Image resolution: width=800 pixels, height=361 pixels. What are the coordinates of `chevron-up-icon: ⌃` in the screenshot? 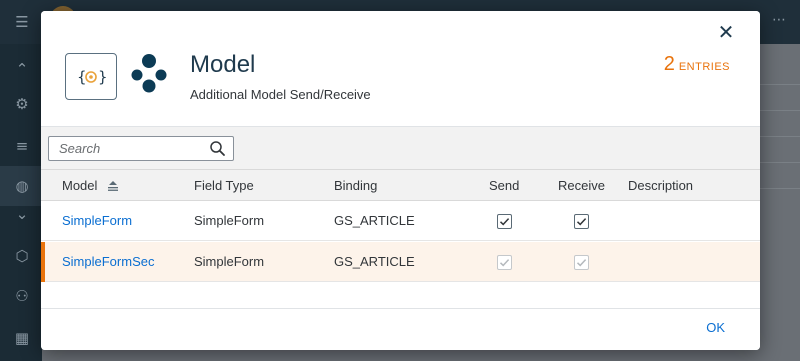 It's located at (22, 69).